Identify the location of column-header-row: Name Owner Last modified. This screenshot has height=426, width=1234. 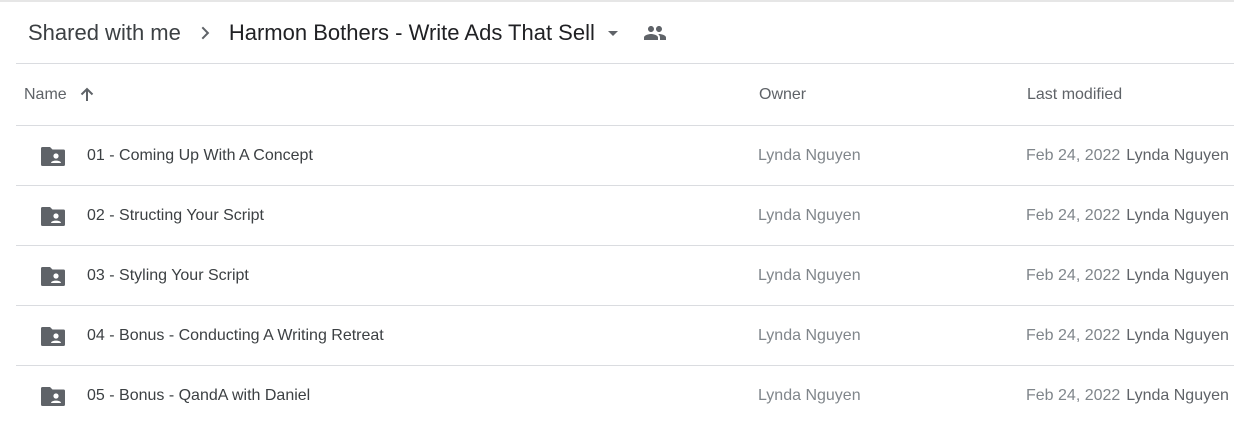
(625, 95).